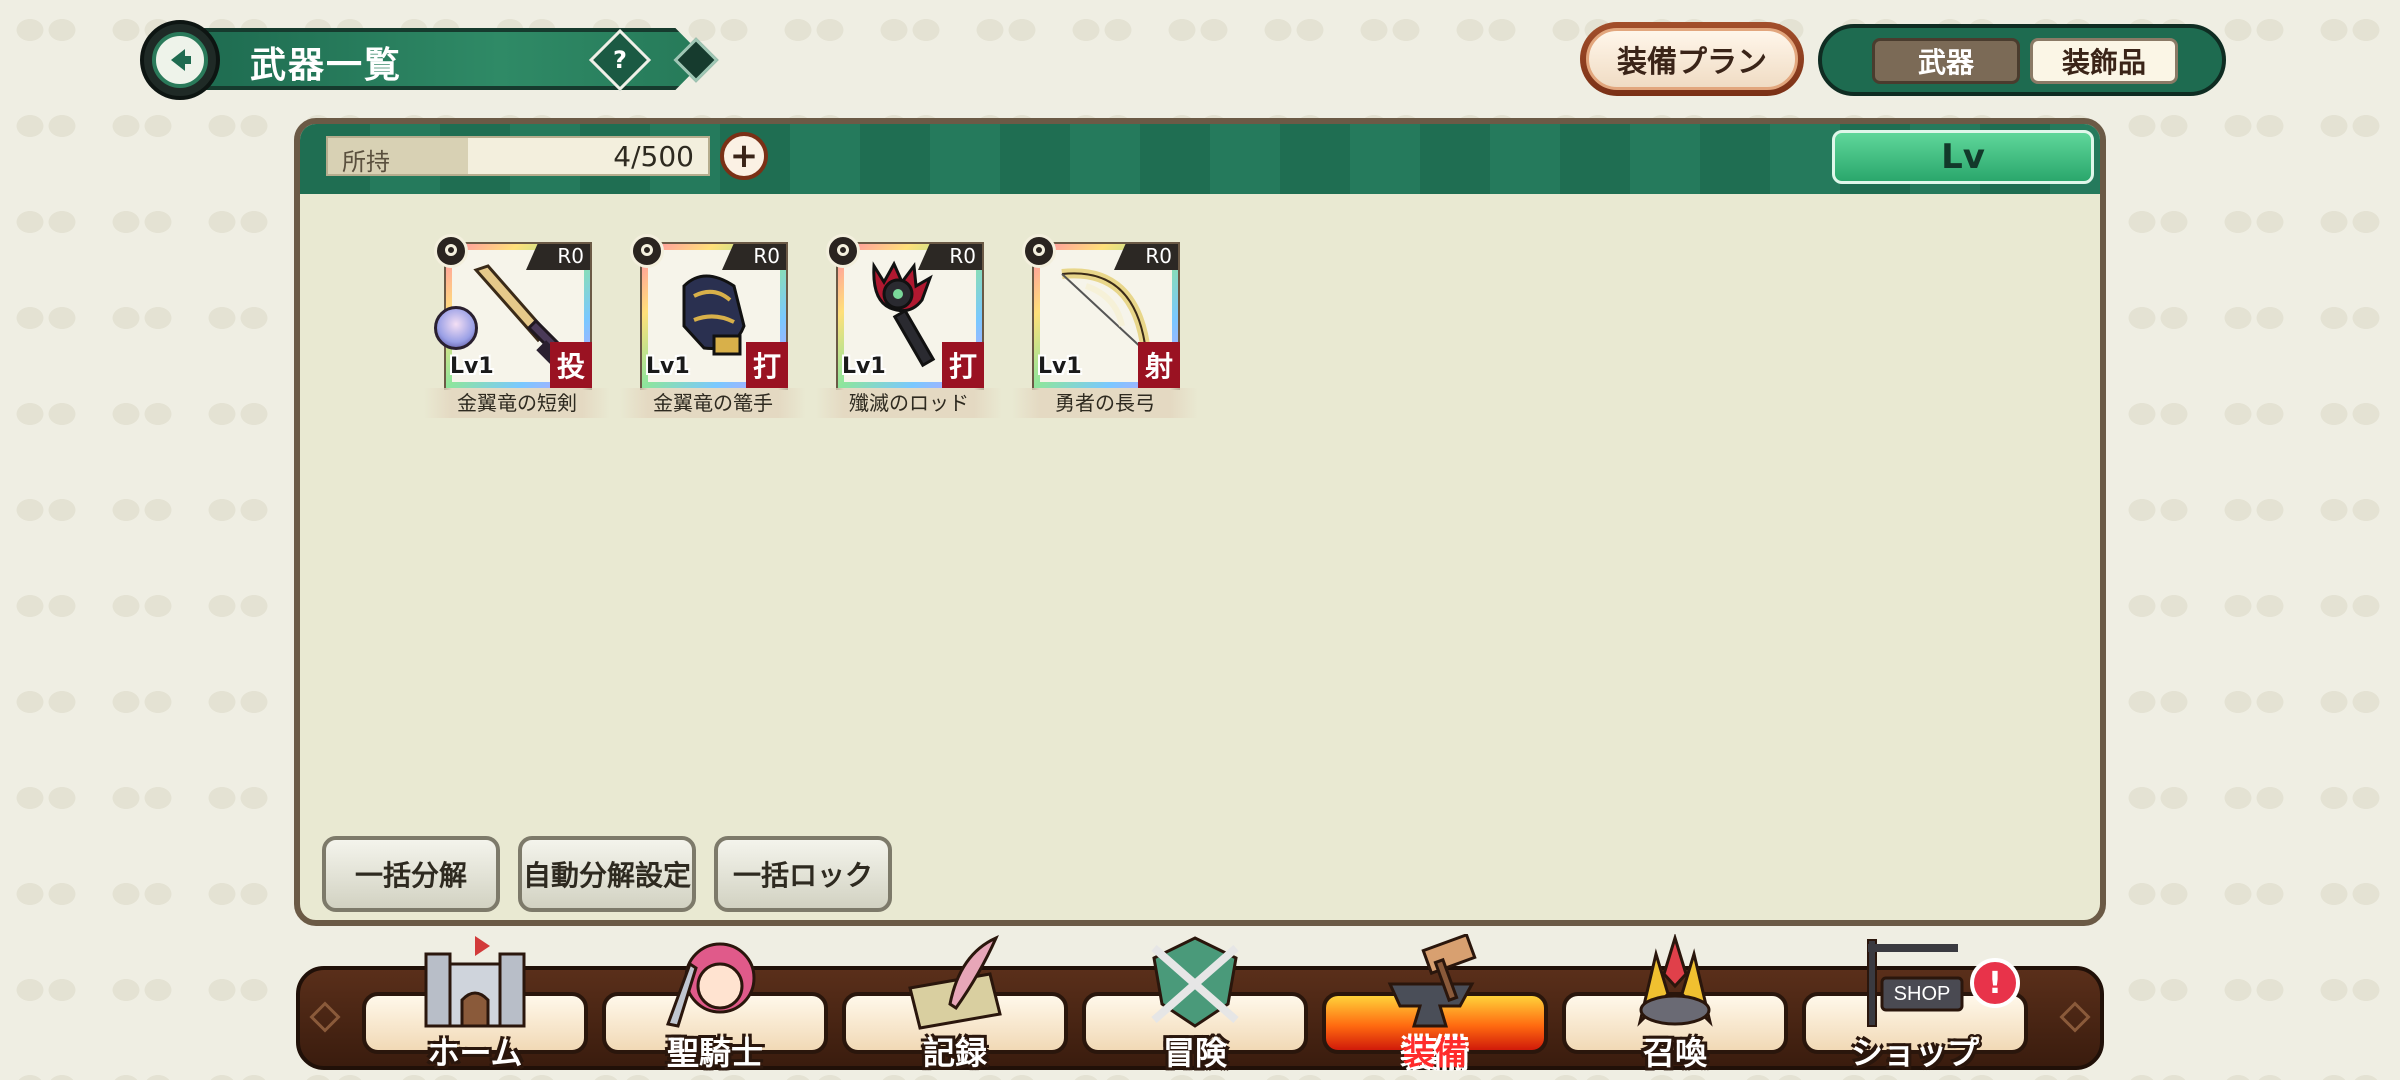 Image resolution: width=2400 pixels, height=1080 pixels. I want to click on nav-shop-label: ショップ, so click(1914, 1053).